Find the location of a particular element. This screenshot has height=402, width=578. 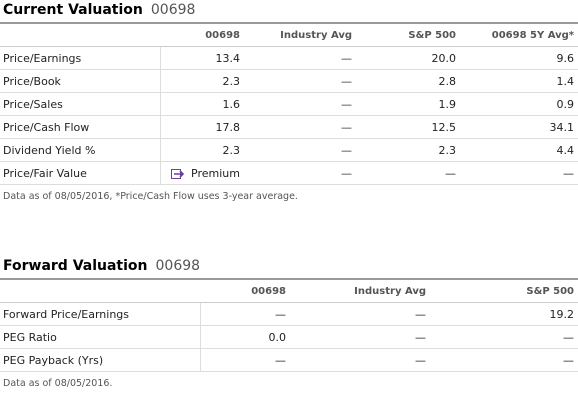

premium-cell: Premium is located at coordinates (202, 173).